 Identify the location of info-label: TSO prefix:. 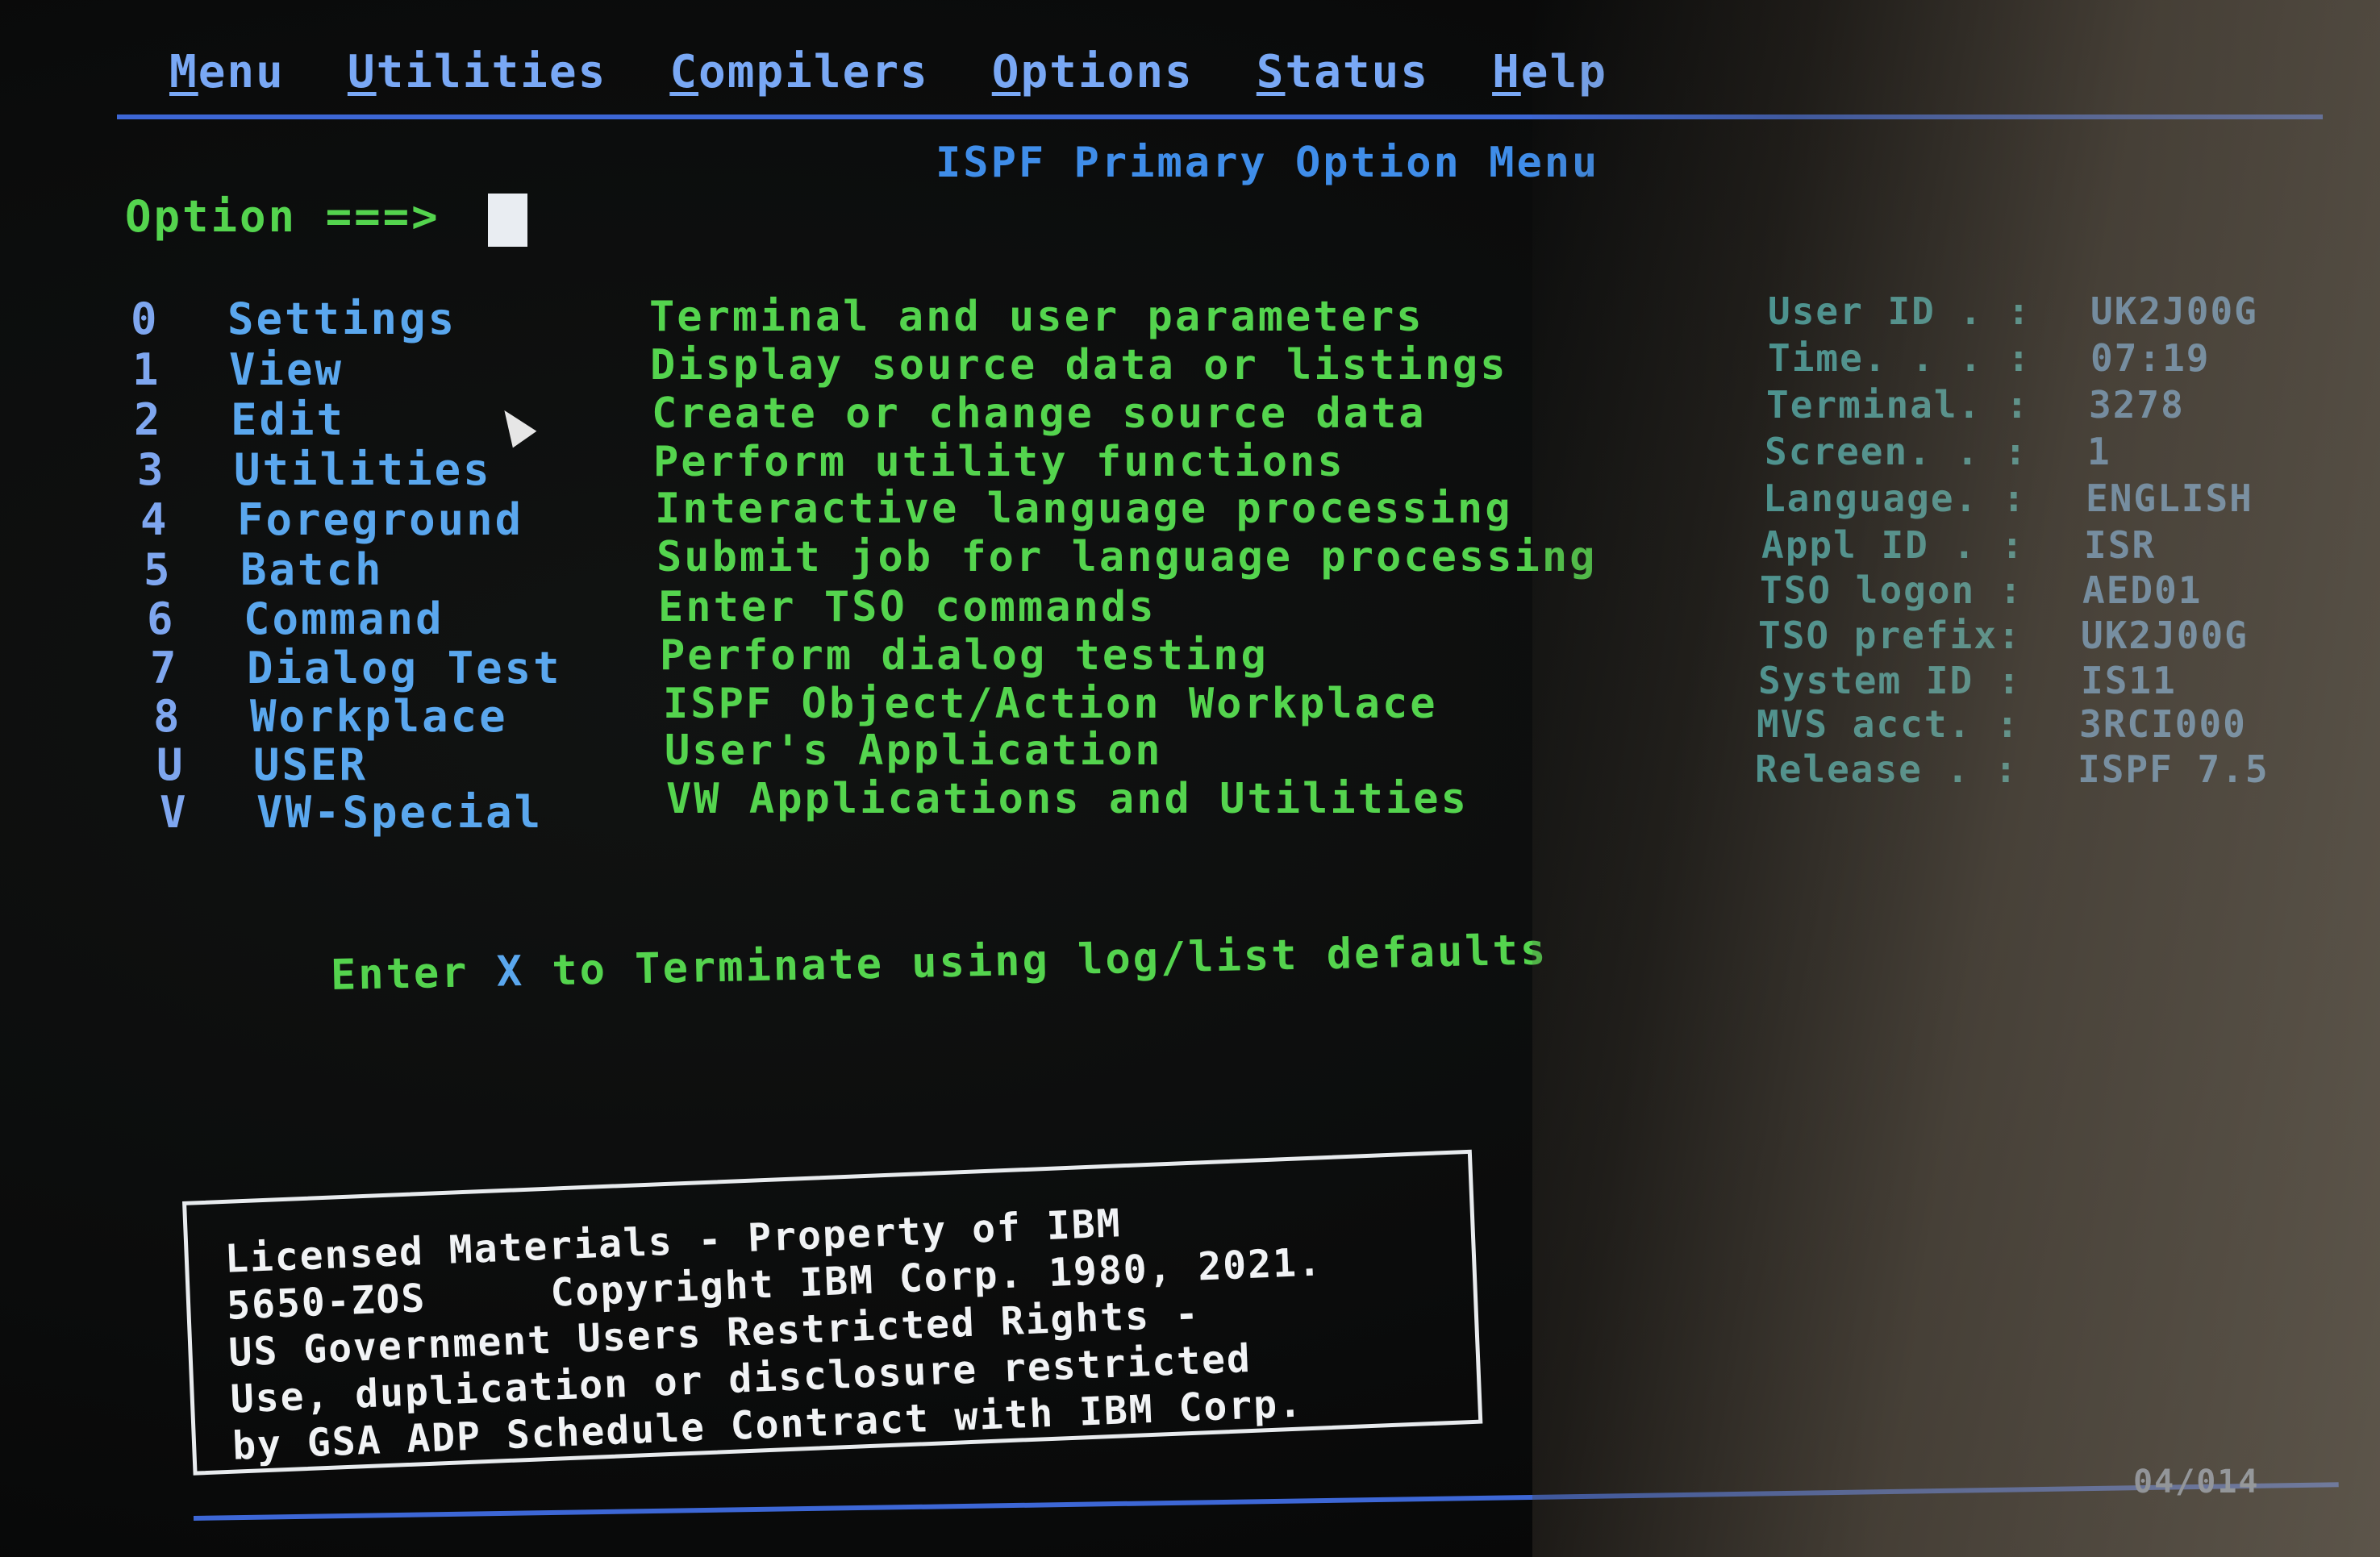
(1890, 635).